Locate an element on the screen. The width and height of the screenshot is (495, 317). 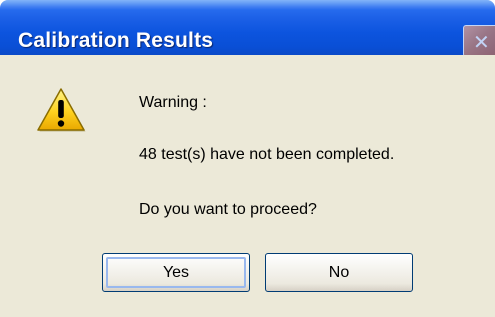
yes-button: Yes is located at coordinates (176, 272).